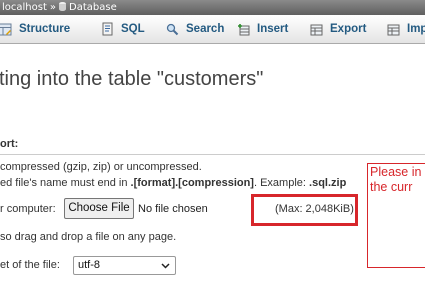  Describe the element at coordinates (9, 144) in the screenshot. I see `section-heading: ort:` at that location.